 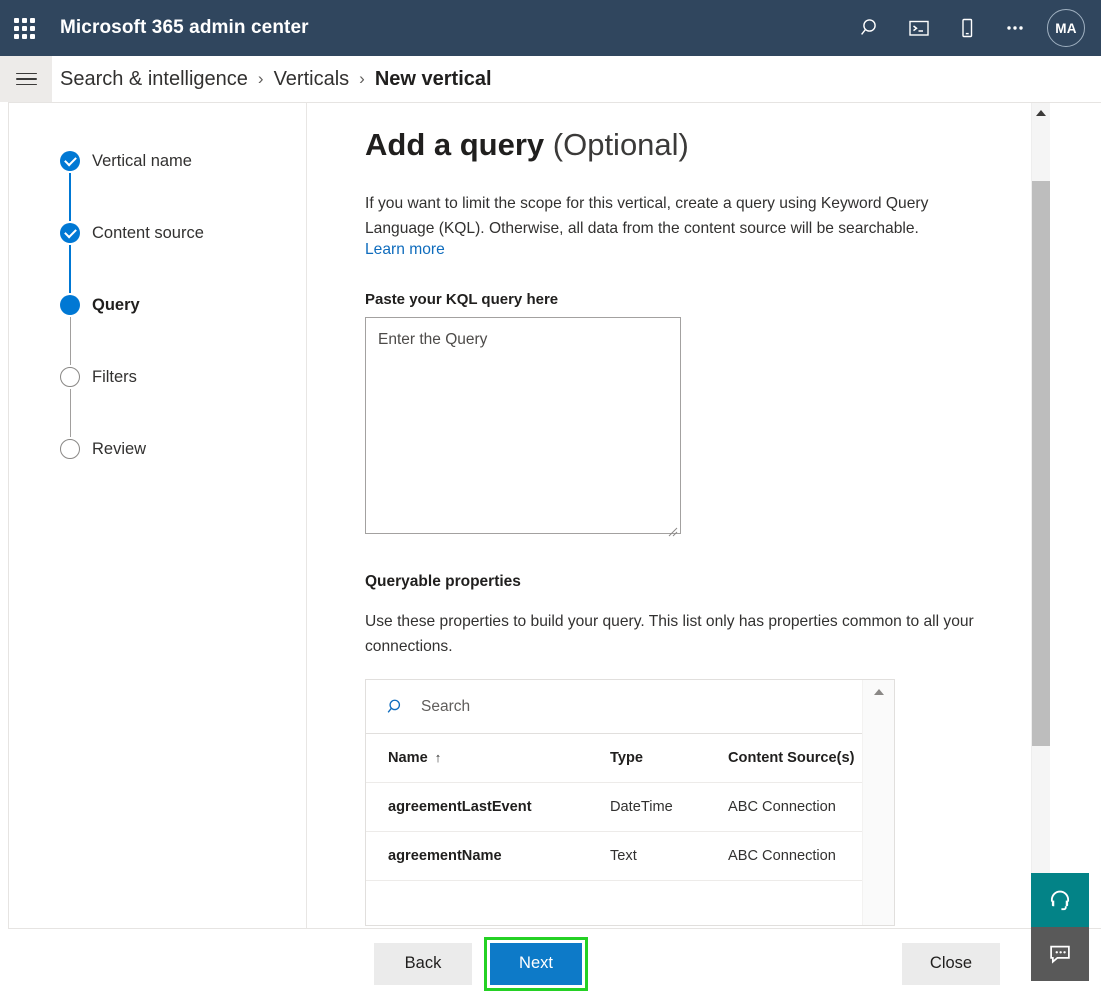 What do you see at coordinates (609, 706) in the screenshot?
I see `search-input` at bounding box center [609, 706].